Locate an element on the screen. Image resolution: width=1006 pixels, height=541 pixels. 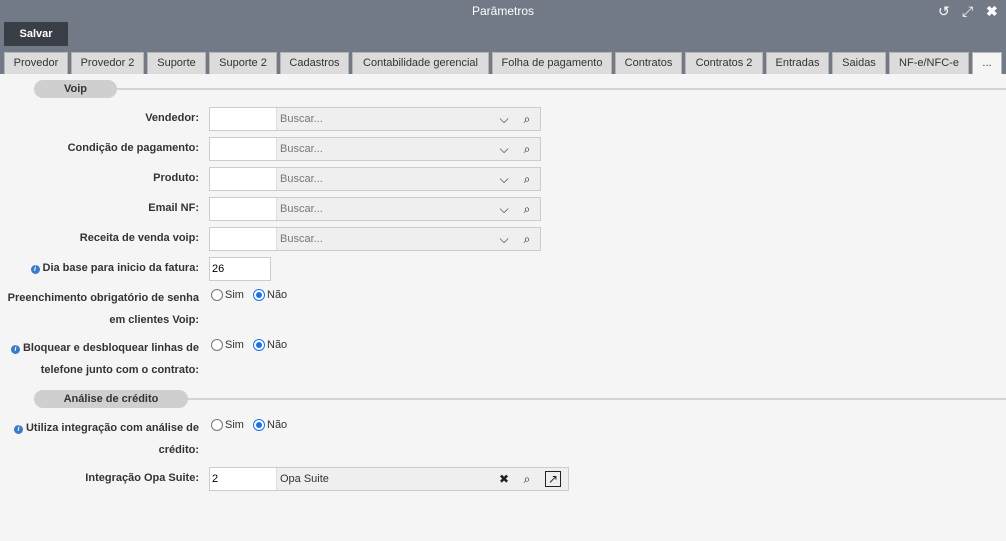
section-header-voip: Voip is located at coordinates (75, 89).